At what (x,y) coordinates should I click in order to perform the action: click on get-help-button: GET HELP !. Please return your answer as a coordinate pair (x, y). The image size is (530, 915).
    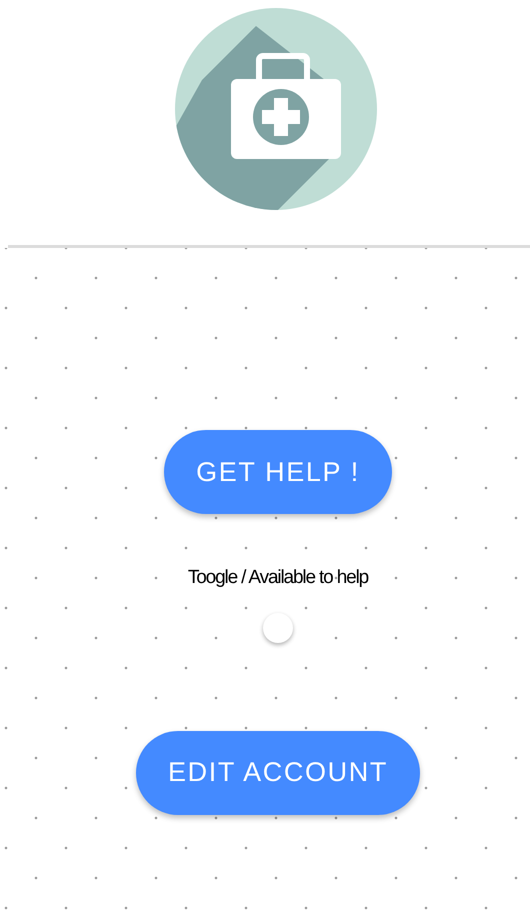
    Looking at the image, I should click on (278, 472).